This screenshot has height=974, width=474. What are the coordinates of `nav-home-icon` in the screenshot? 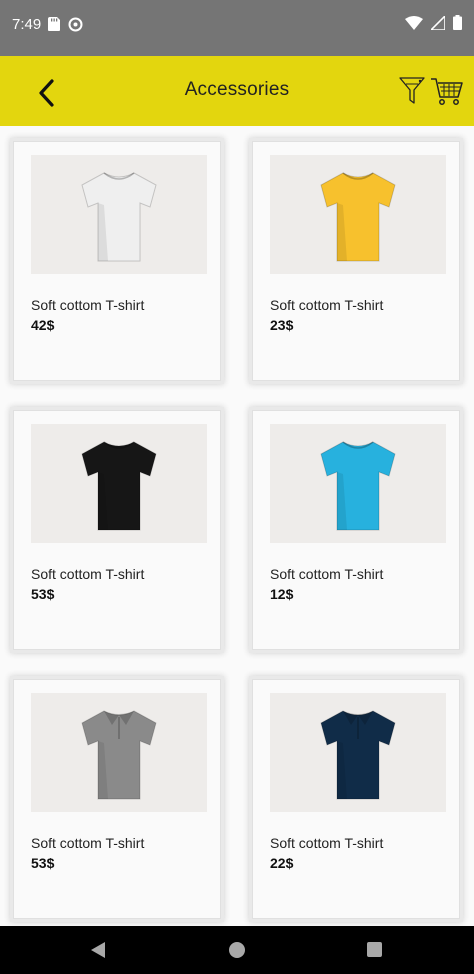 It's located at (237, 950).